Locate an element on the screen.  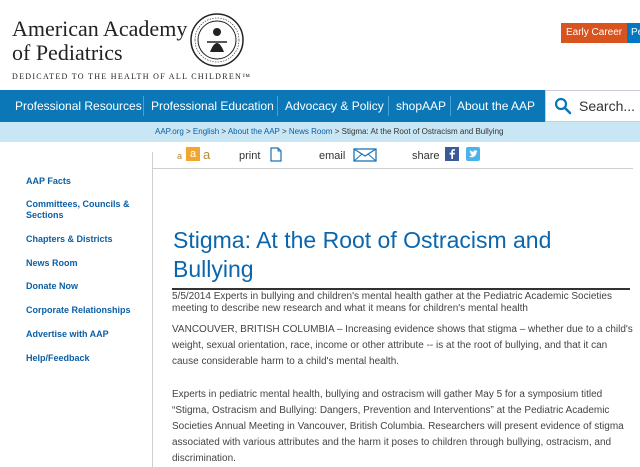
nav-item-advocacy-policy: Advocacy & Policy is located at coordinates (334, 106).